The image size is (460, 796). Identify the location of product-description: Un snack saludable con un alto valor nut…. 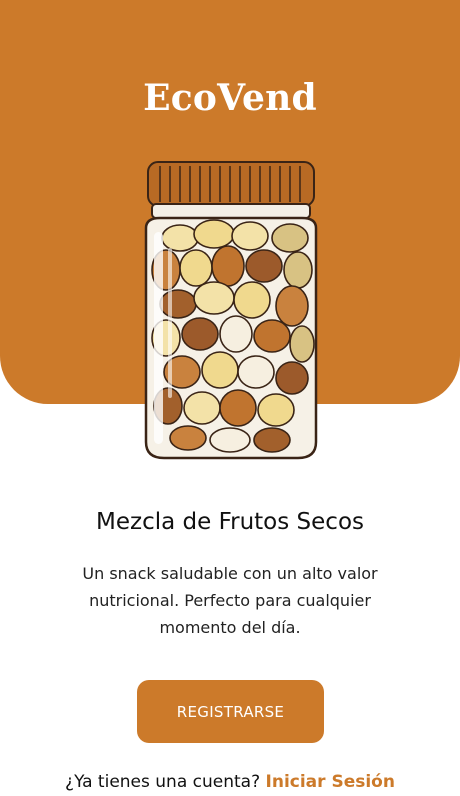
(230, 600).